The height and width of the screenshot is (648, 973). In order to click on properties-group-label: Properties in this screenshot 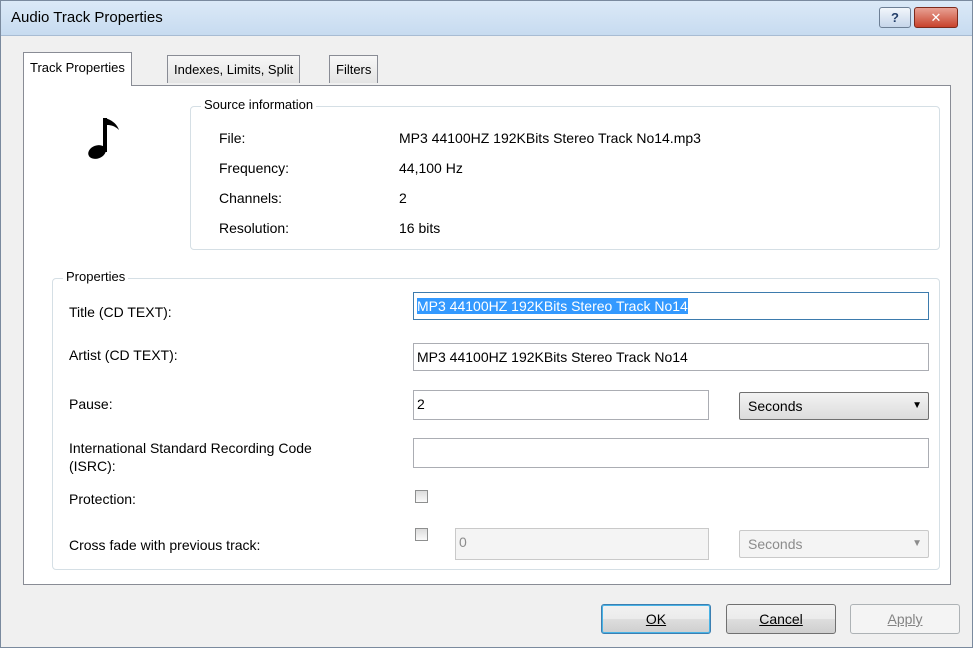, I will do `click(96, 276)`.